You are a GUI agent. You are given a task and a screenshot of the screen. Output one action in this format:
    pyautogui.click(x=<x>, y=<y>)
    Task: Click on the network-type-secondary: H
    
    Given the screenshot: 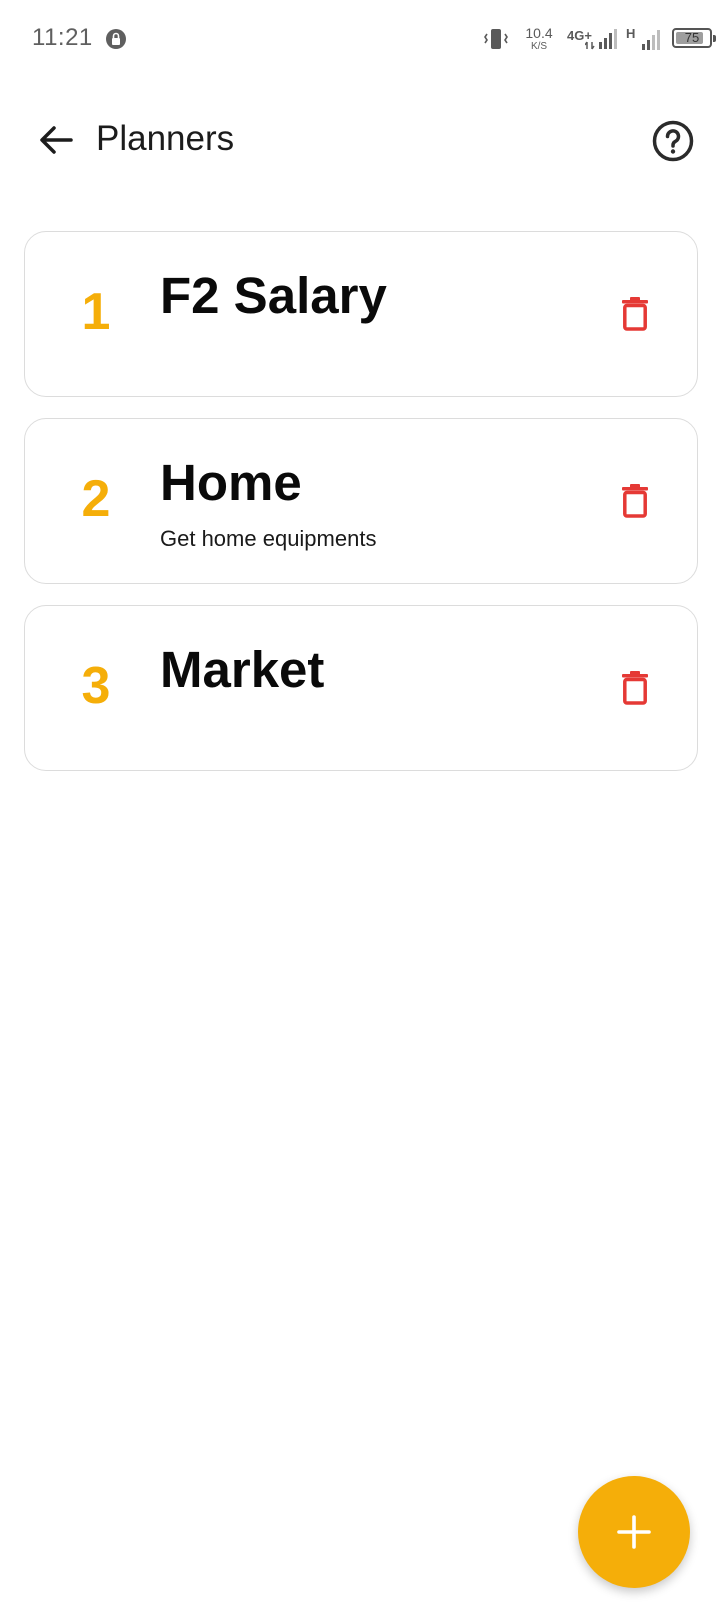 What is the action you would take?
    pyautogui.click(x=631, y=33)
    